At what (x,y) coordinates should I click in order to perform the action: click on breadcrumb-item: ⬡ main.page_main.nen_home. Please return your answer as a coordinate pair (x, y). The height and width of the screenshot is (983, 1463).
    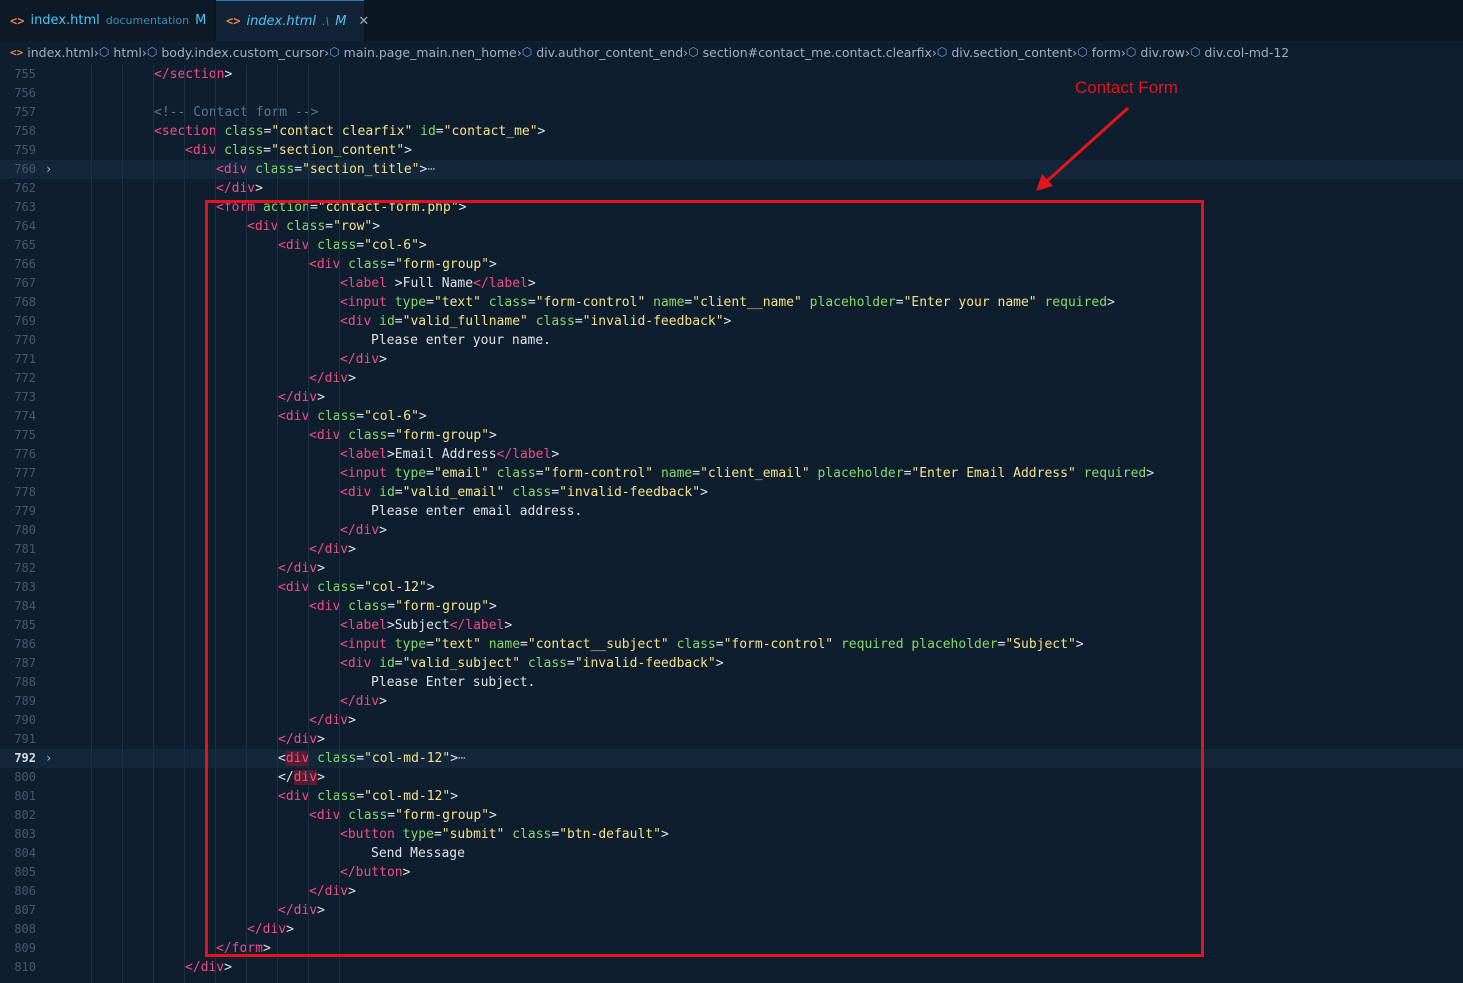
    Looking at the image, I should click on (423, 52).